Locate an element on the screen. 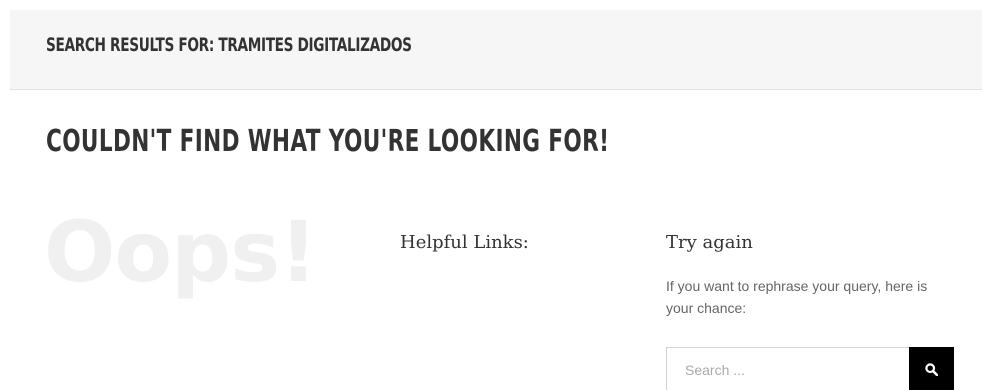 This screenshot has width=982, height=390. not-found-heading: Couldn't find what you're looking for! is located at coordinates (328, 141).